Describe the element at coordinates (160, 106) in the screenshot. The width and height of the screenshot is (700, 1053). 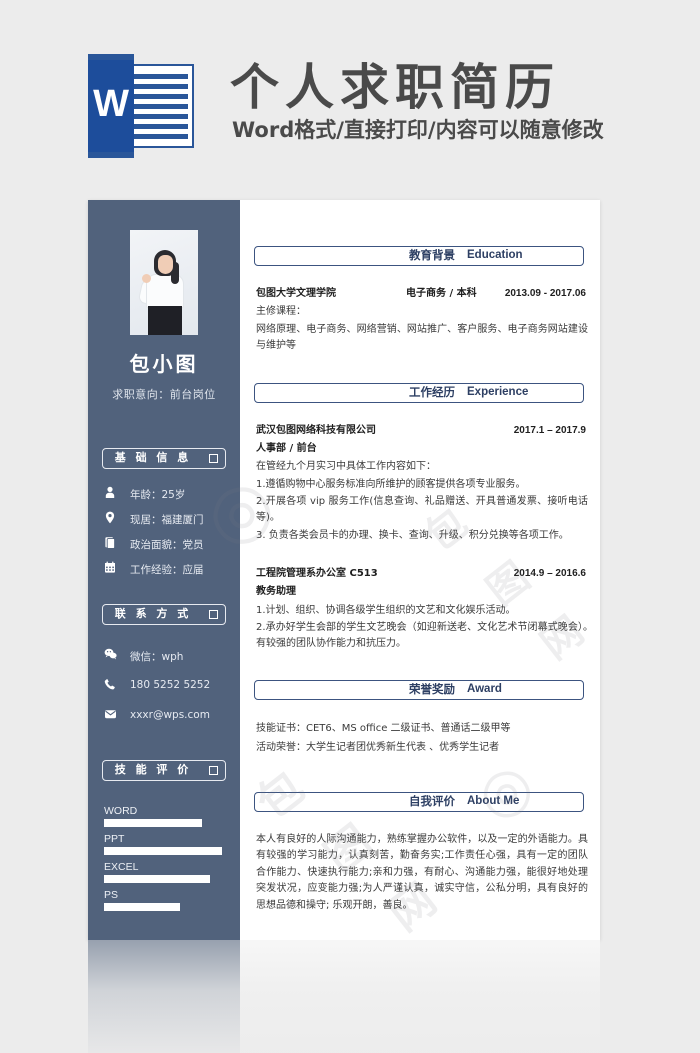
I see `word-logo-page` at that location.